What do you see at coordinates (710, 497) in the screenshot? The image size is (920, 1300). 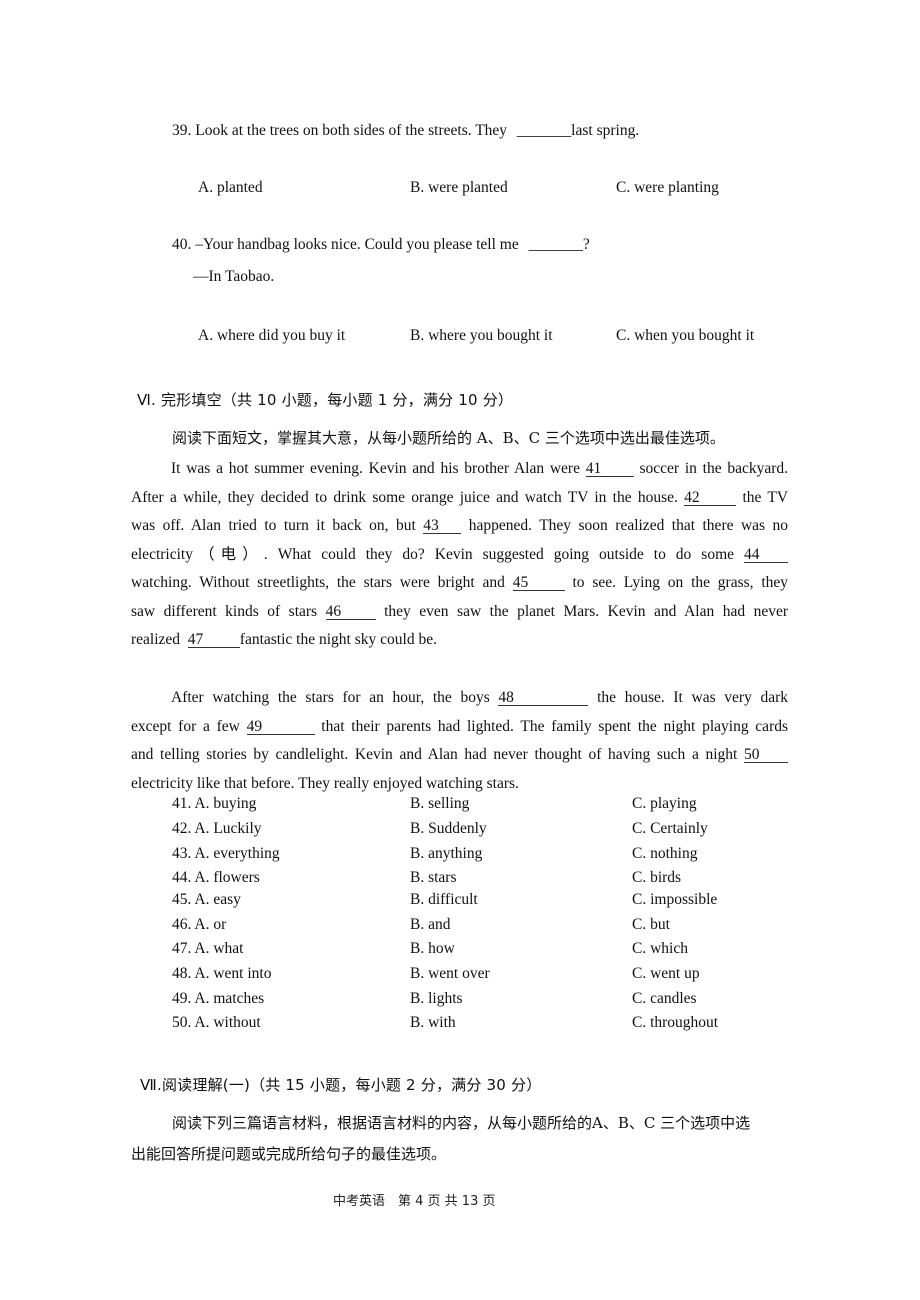 I see `blank-42: 42` at bounding box center [710, 497].